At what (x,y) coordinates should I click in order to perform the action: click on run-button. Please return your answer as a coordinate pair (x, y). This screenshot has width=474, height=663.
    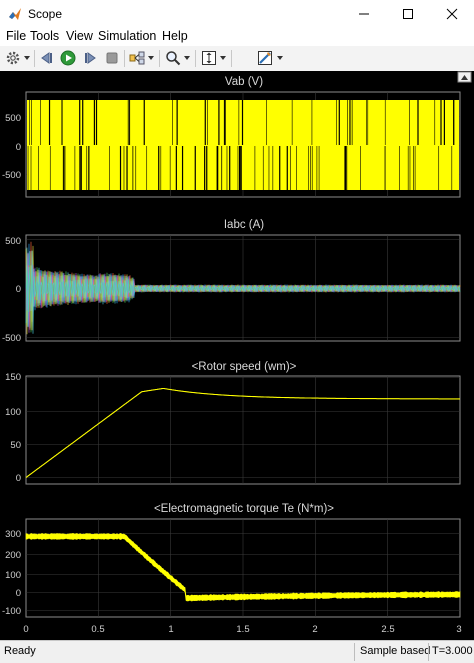
    Looking at the image, I should click on (68, 58).